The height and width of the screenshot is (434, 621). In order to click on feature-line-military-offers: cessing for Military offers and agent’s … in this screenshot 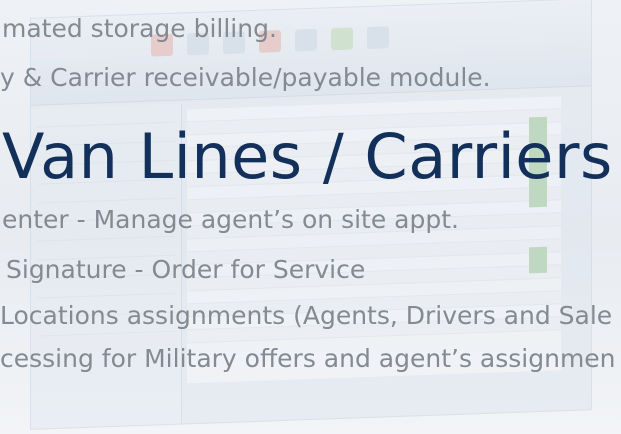, I will do `click(308, 358)`.